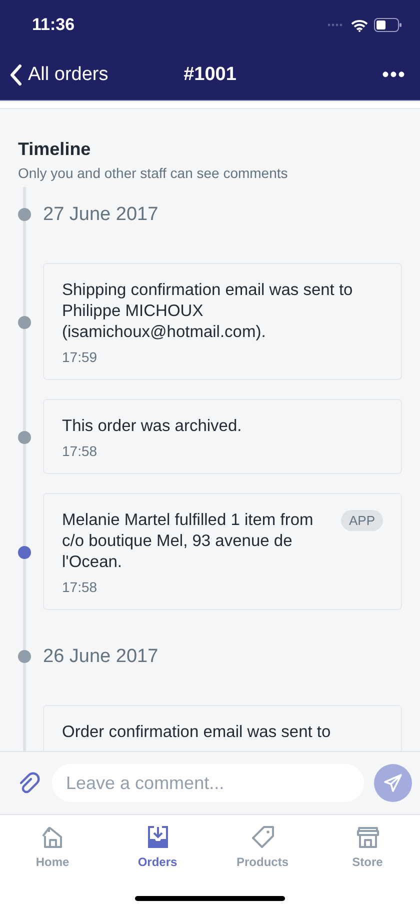 This screenshot has height=909, width=420. What do you see at coordinates (388, 25) in the screenshot?
I see `battery-icon` at bounding box center [388, 25].